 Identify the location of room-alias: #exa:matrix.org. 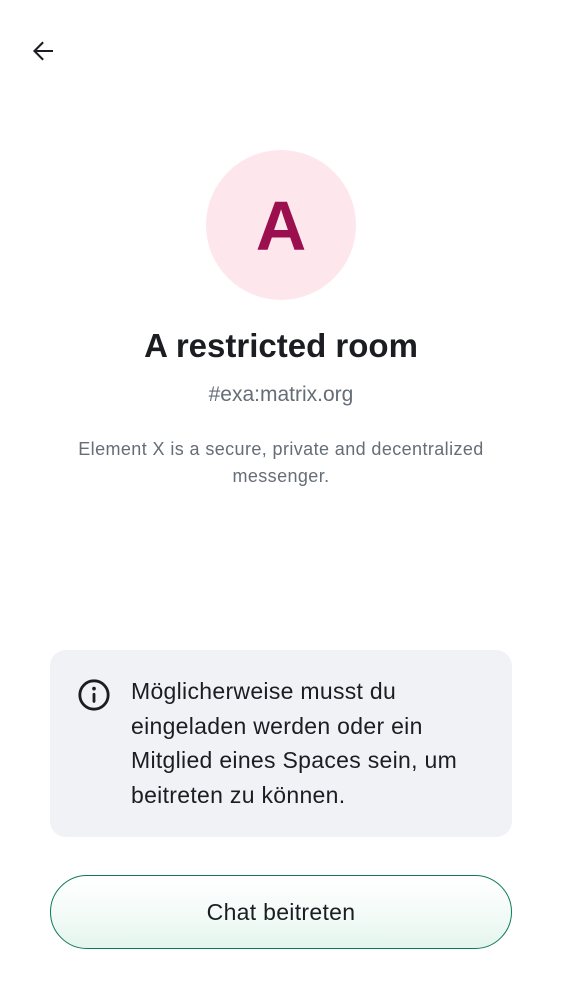
(281, 394).